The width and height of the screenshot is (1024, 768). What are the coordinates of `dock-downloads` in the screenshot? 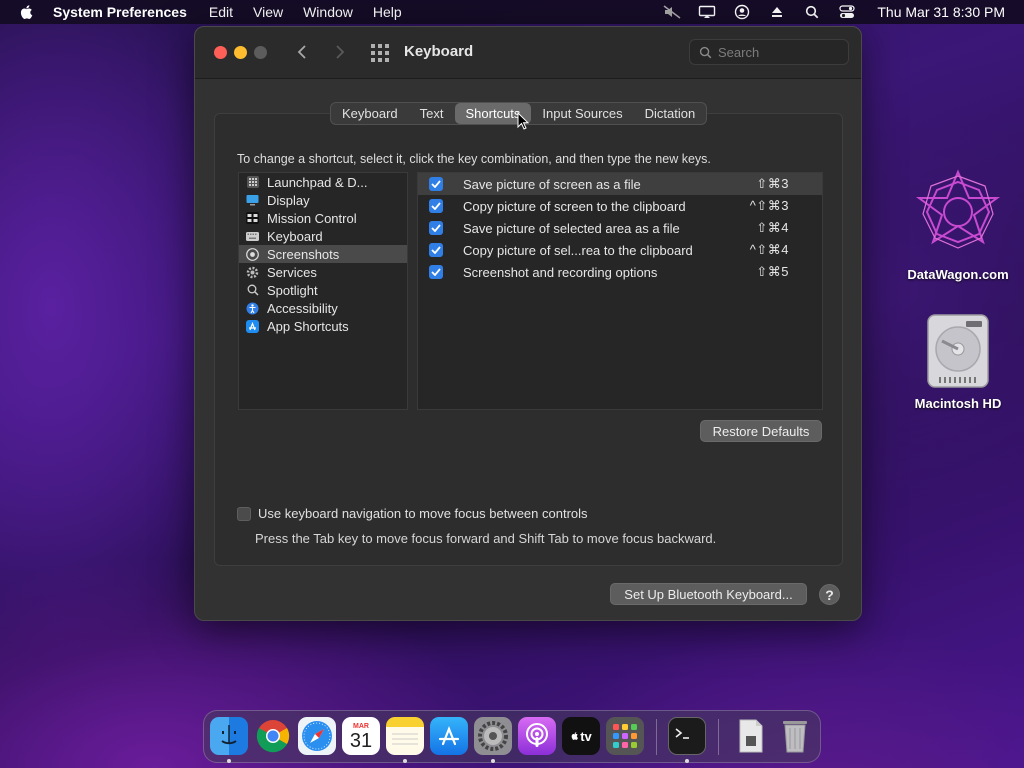 It's located at (751, 736).